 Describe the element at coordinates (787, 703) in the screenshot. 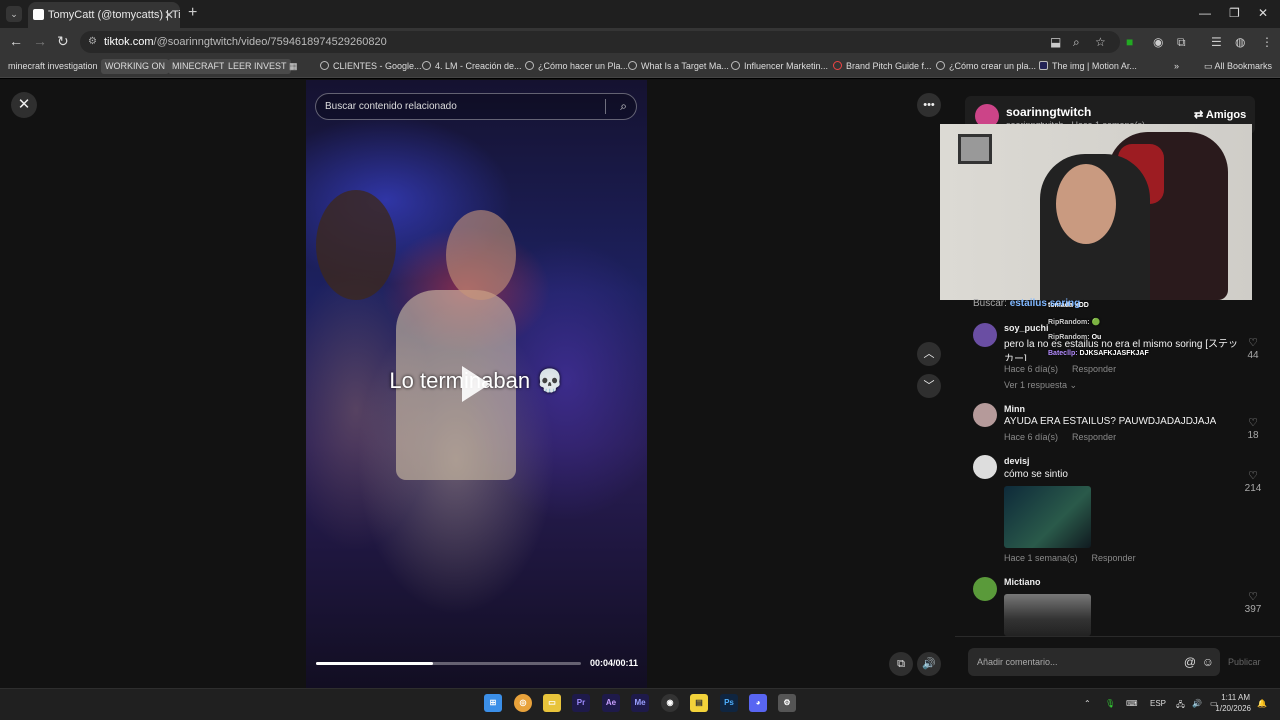

I see `settings-gear-icon: ⚙` at that location.